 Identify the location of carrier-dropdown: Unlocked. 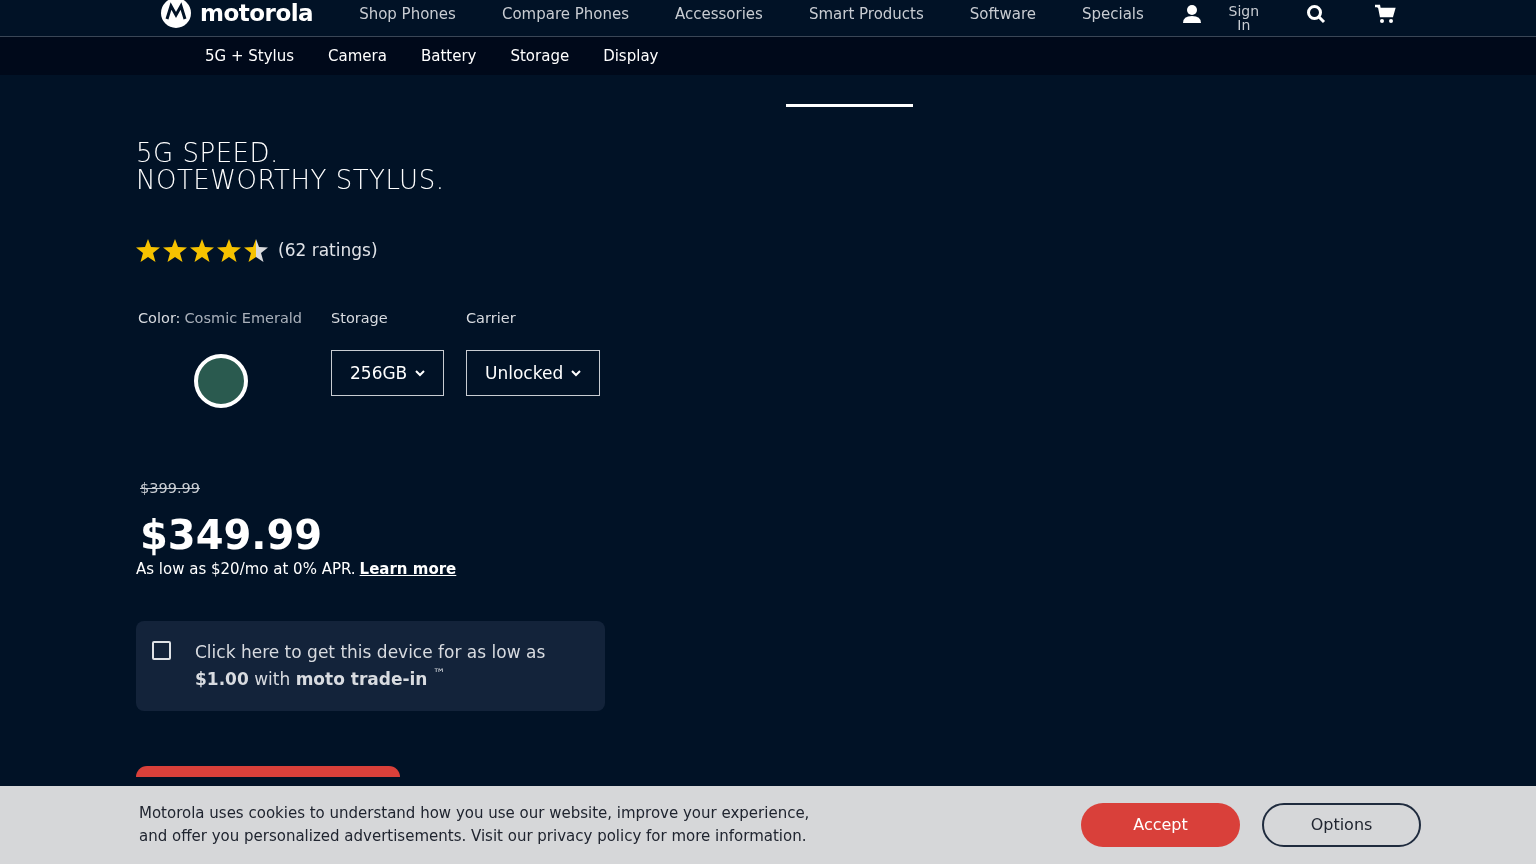
(533, 373).